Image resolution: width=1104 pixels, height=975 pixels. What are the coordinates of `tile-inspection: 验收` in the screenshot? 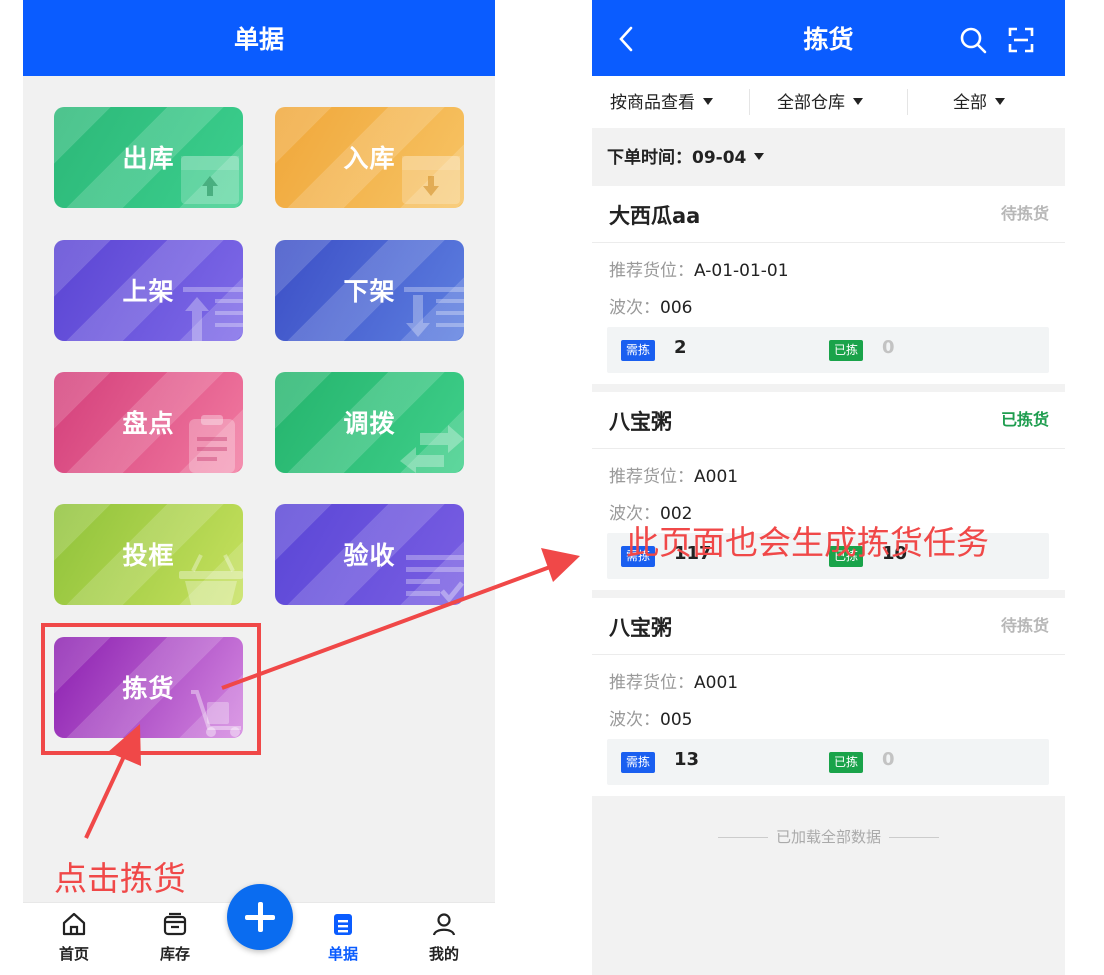 It's located at (369, 554).